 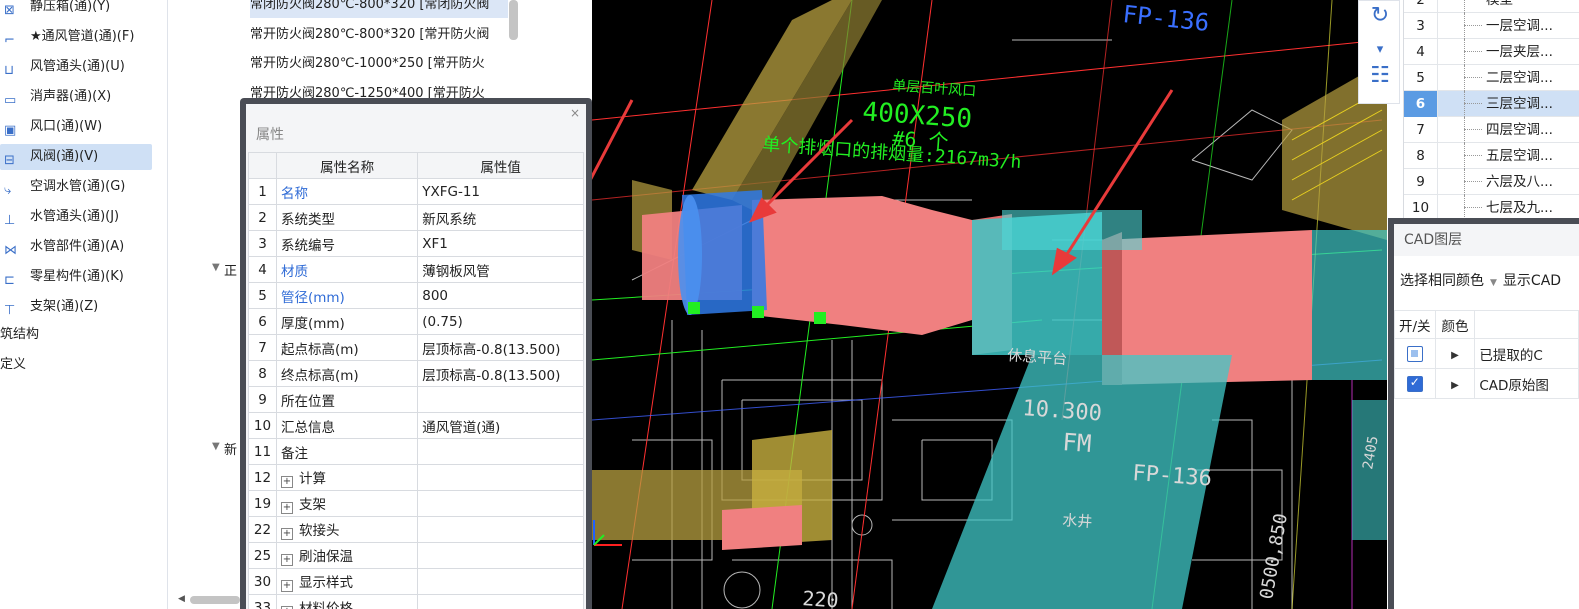 I want to click on property-group-row: 25 + 刷油保温, so click(x=416, y=555).